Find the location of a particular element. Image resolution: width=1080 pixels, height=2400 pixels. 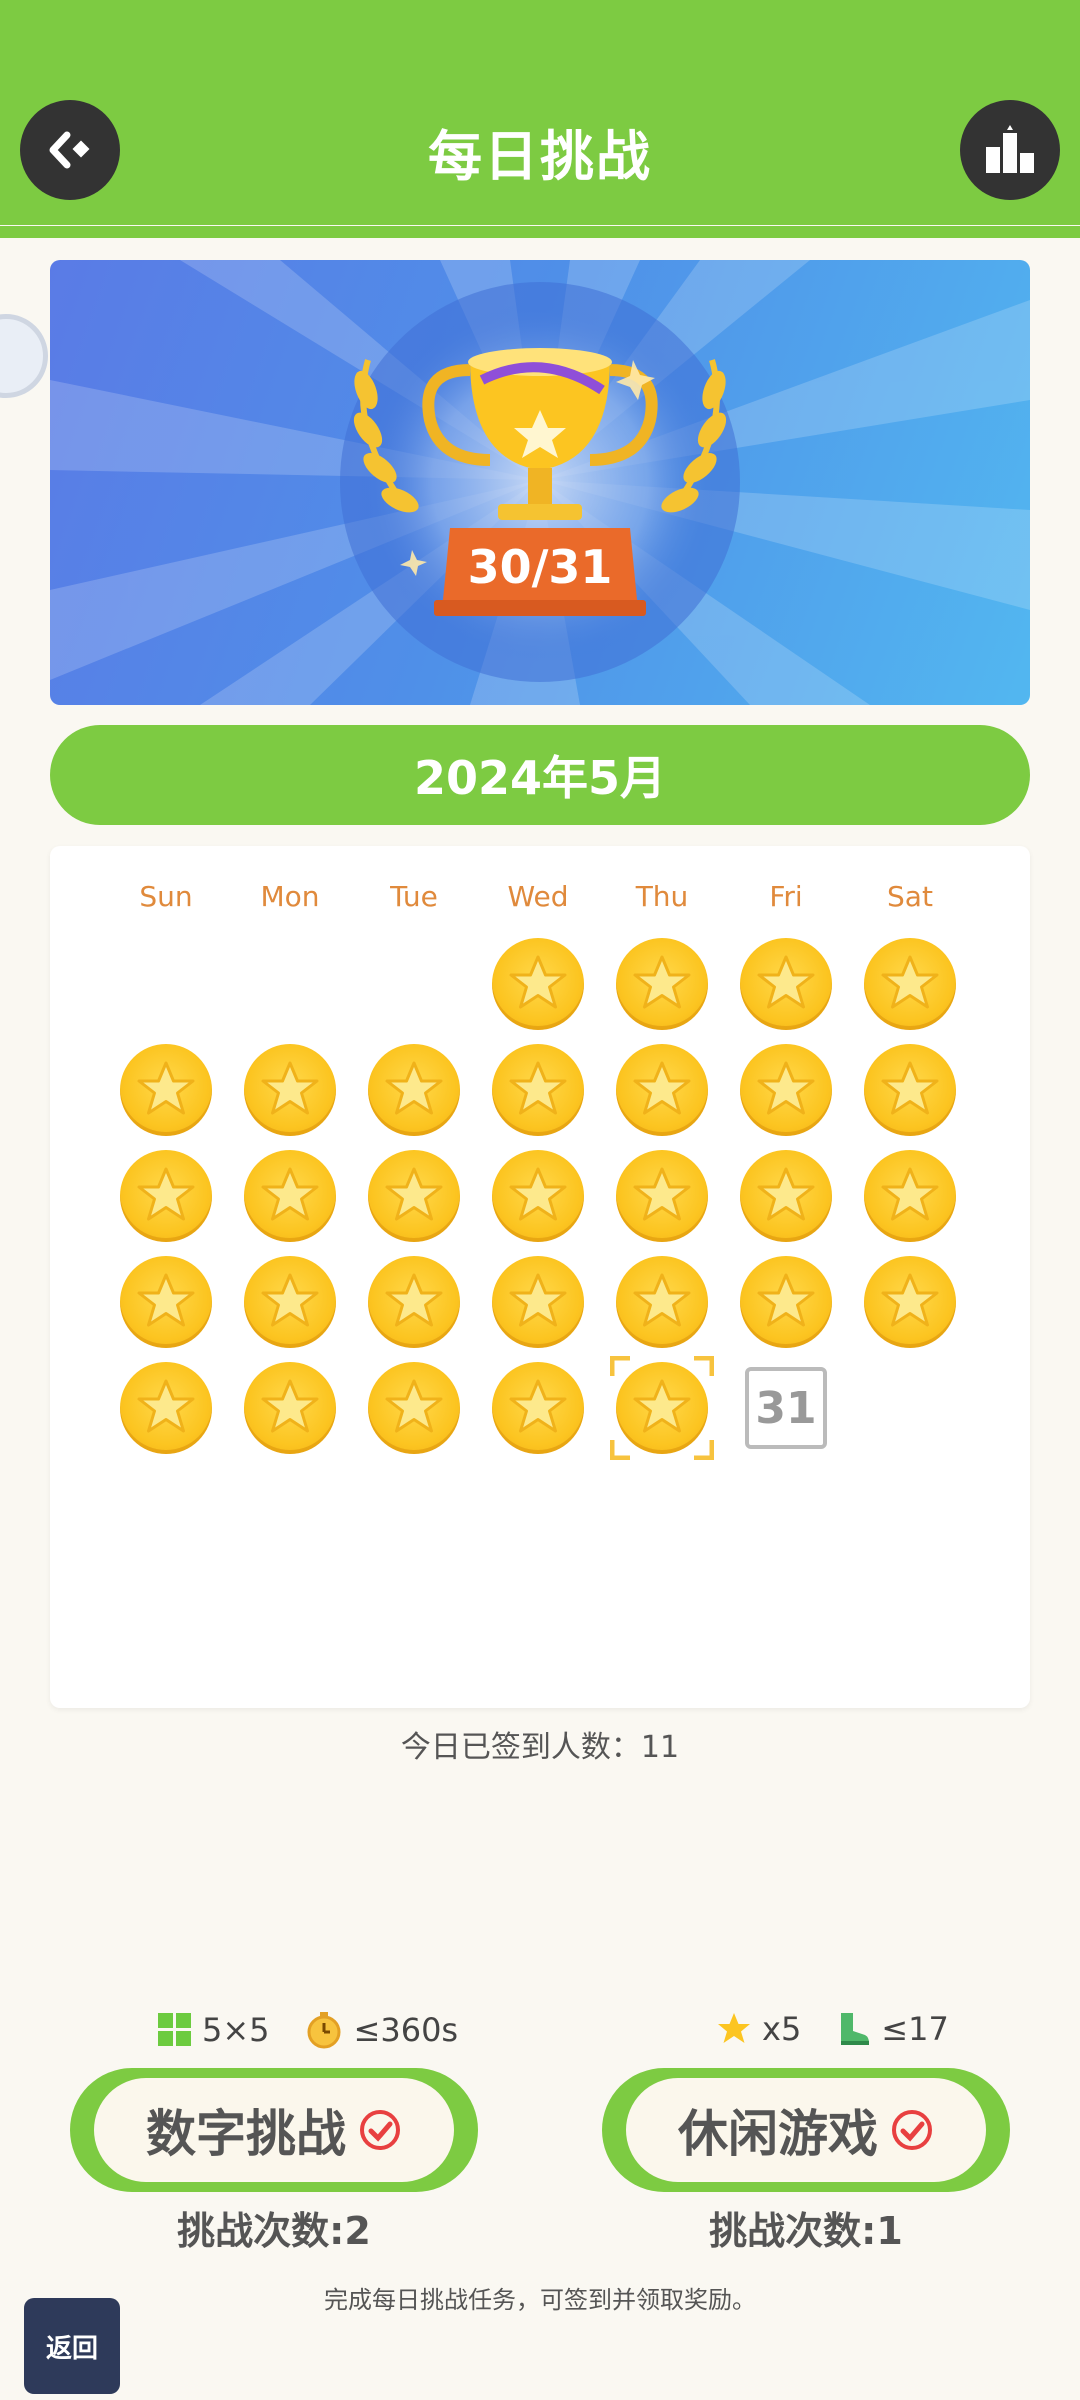

weekday-fri: Fri is located at coordinates (786, 896).